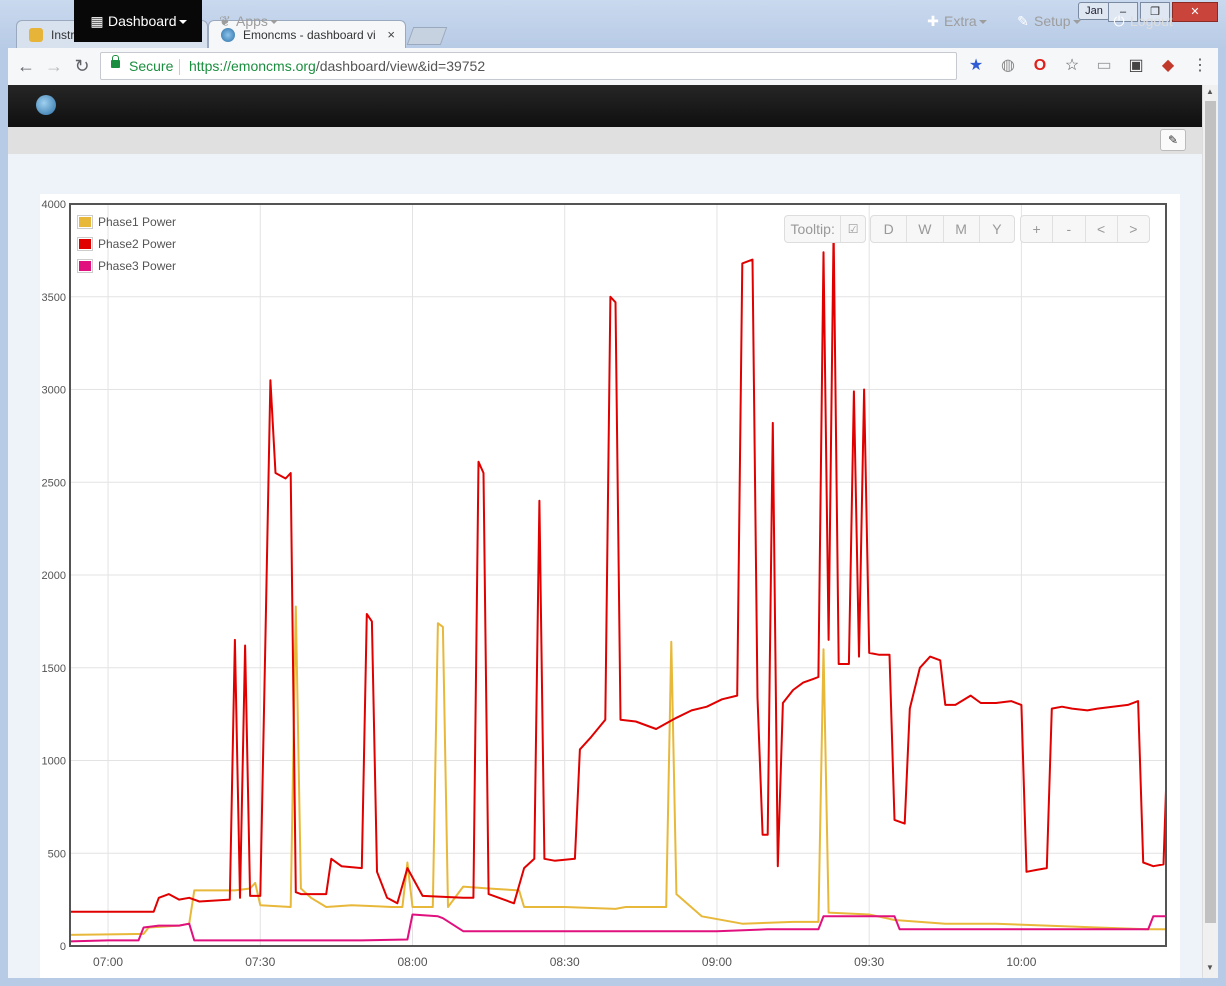 The width and height of the screenshot is (1226, 986). Describe the element at coordinates (85, 244) in the screenshot. I see `legend-swatch-phase2` at that location.